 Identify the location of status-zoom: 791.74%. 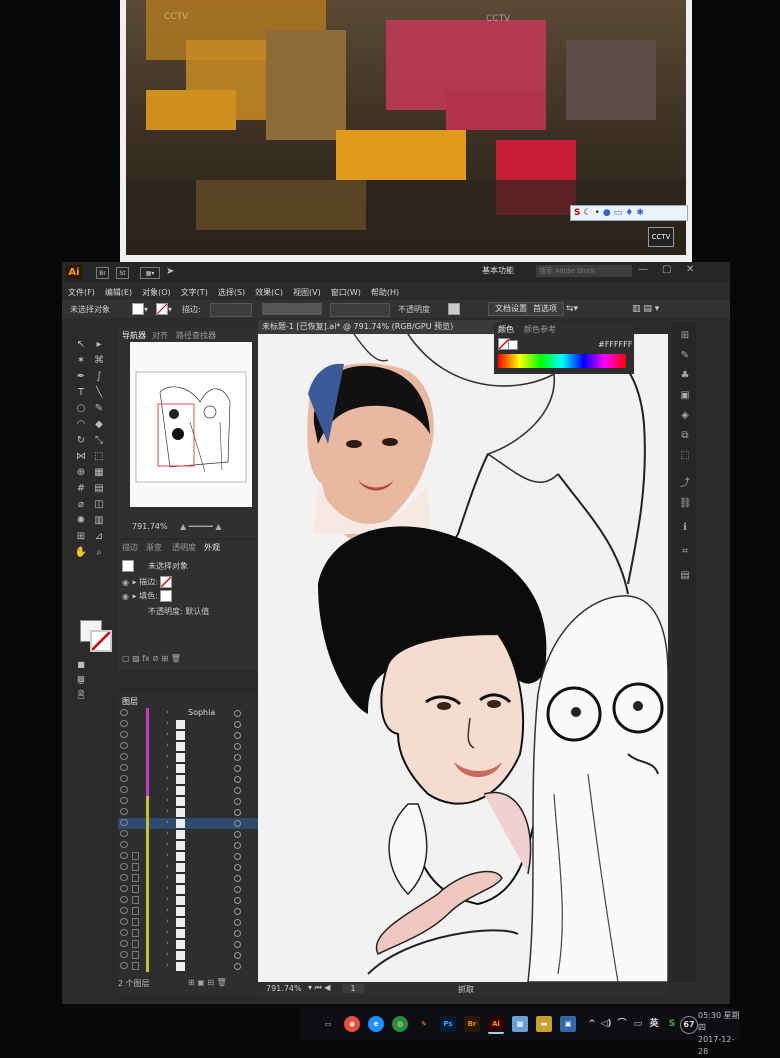
(284, 988).